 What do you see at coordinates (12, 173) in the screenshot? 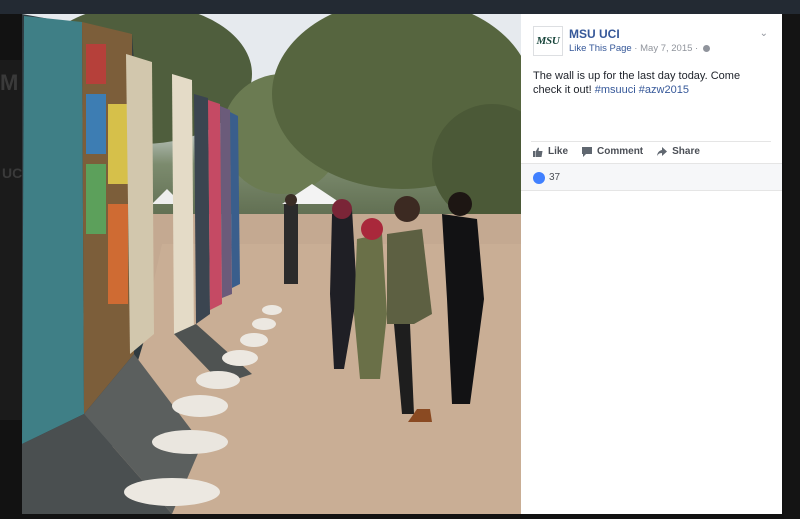
I see `background-text-2: UC` at bounding box center [12, 173].